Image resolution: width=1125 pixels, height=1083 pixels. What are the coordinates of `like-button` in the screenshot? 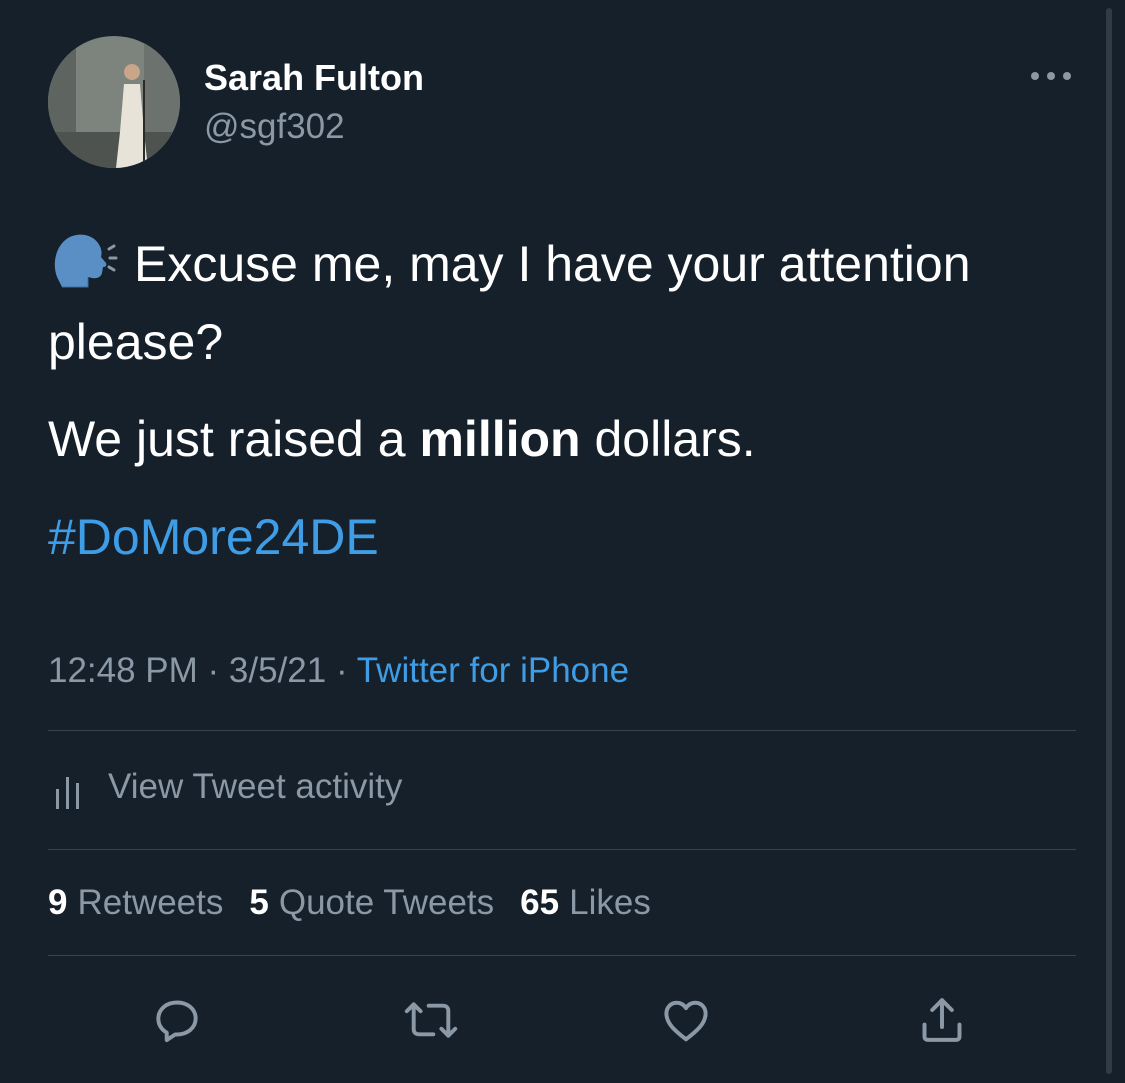 It's located at (686, 1020).